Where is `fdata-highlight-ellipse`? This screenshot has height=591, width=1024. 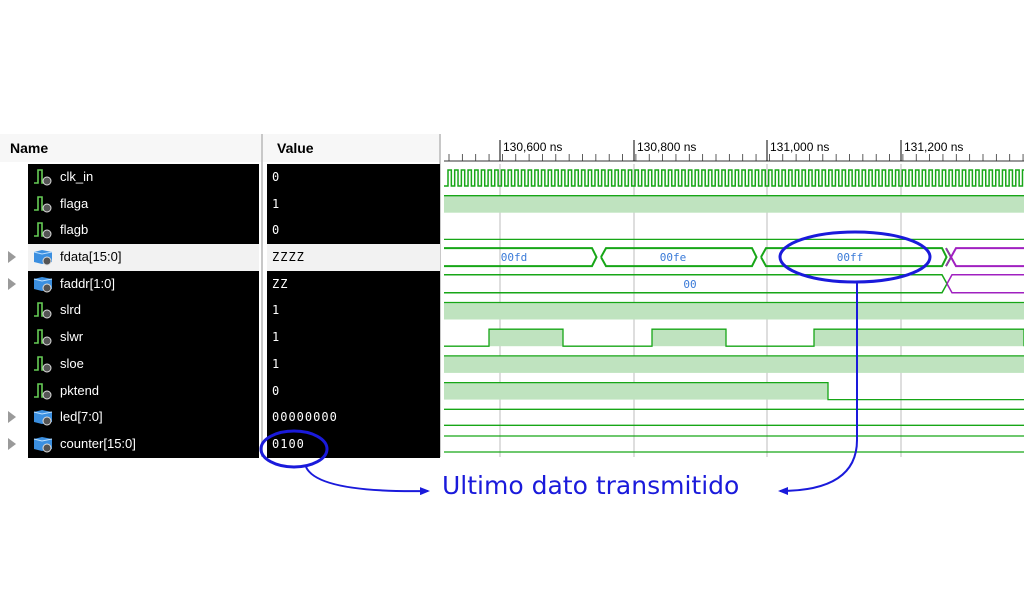
fdata-highlight-ellipse is located at coordinates (855, 257).